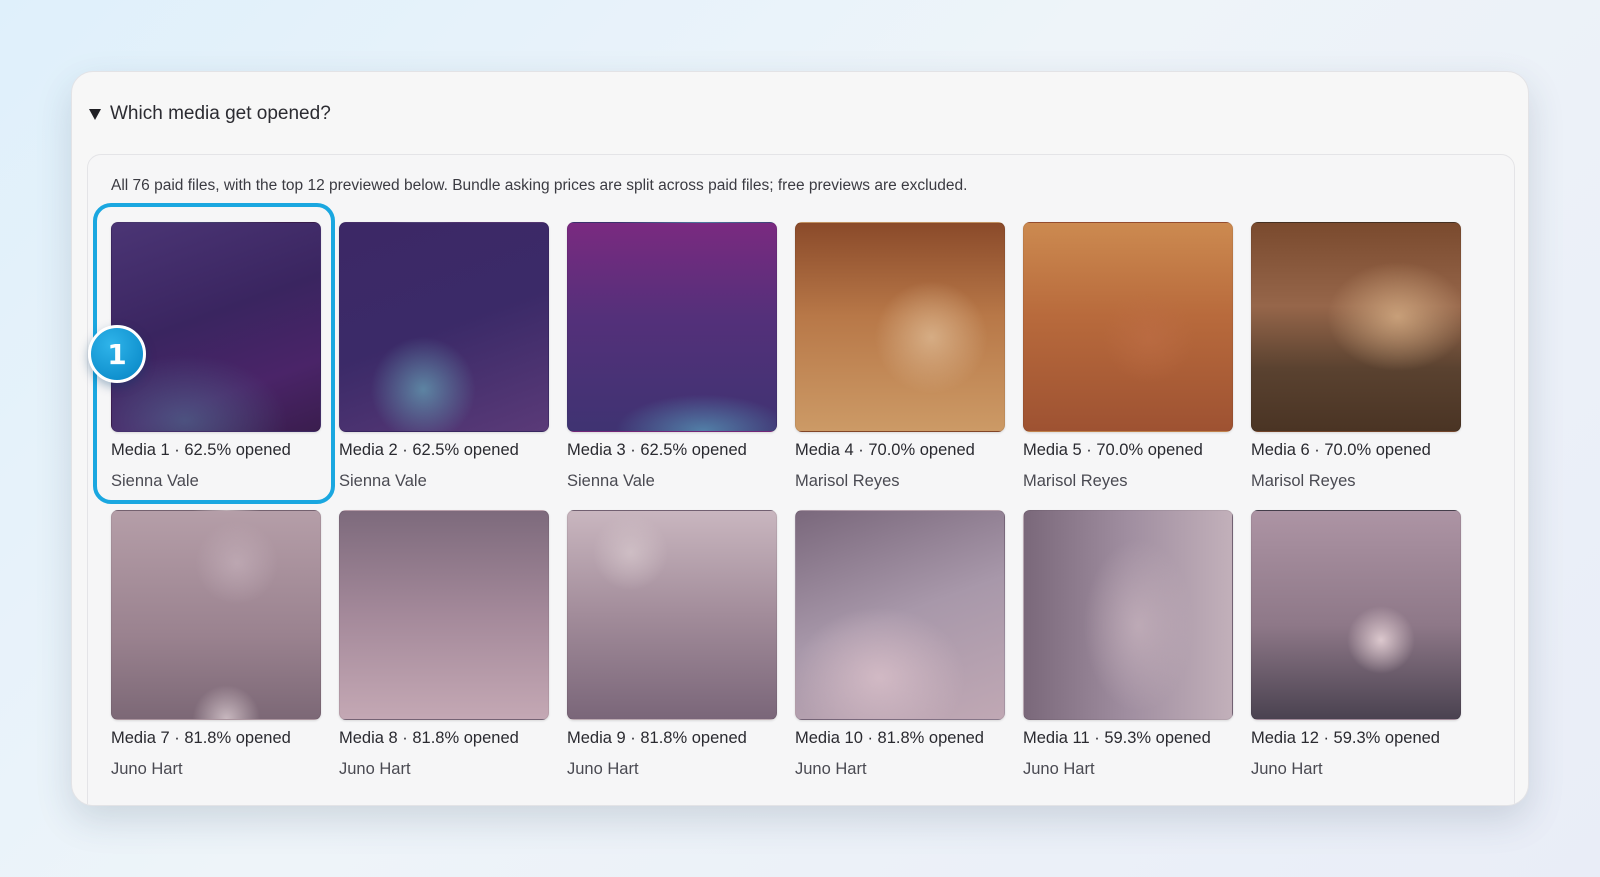  I want to click on media-caption: Media 8 · 81.8% opened, so click(429, 738).